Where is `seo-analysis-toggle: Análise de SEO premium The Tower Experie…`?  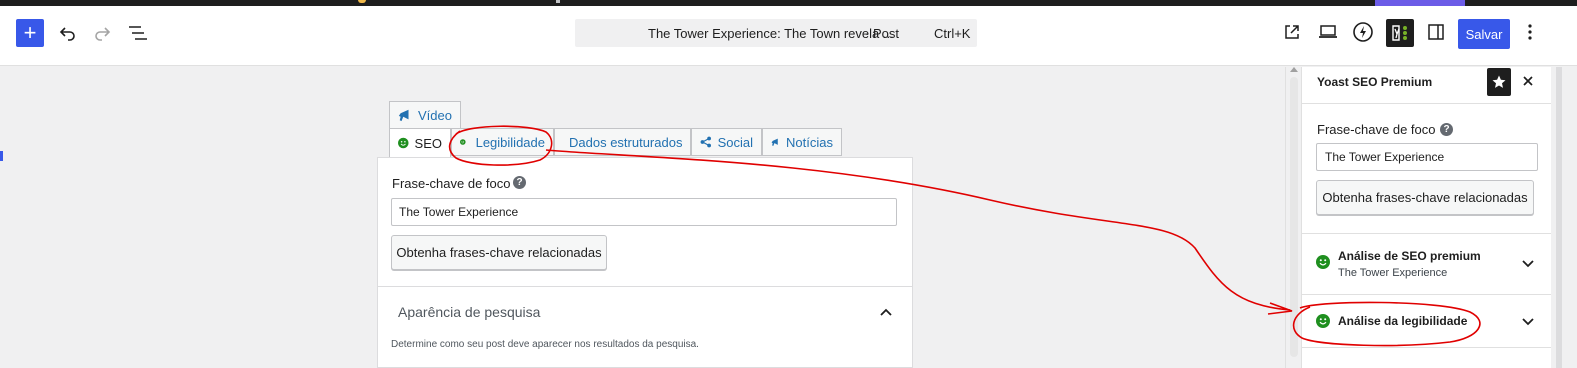 seo-analysis-toggle: Análise de SEO premium The Tower Experie… is located at coordinates (1427, 264).